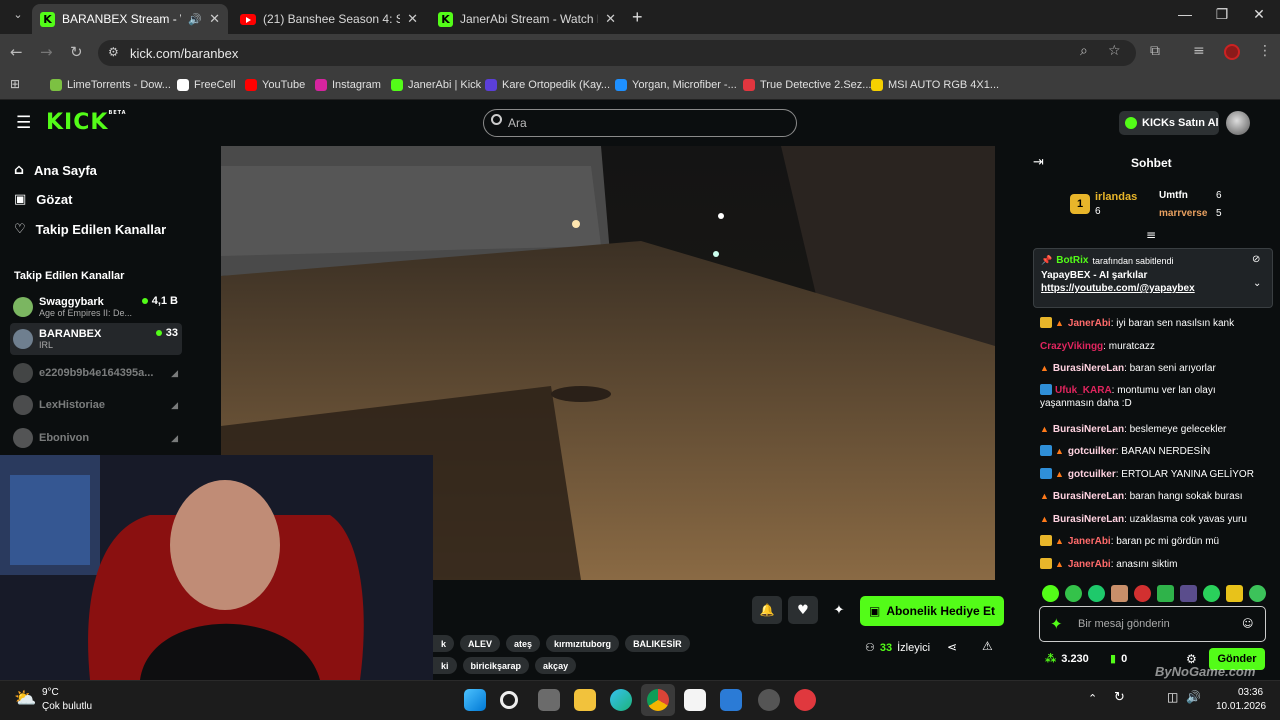  Describe the element at coordinates (658, 700) in the screenshot. I see `chrome-icon` at that location.